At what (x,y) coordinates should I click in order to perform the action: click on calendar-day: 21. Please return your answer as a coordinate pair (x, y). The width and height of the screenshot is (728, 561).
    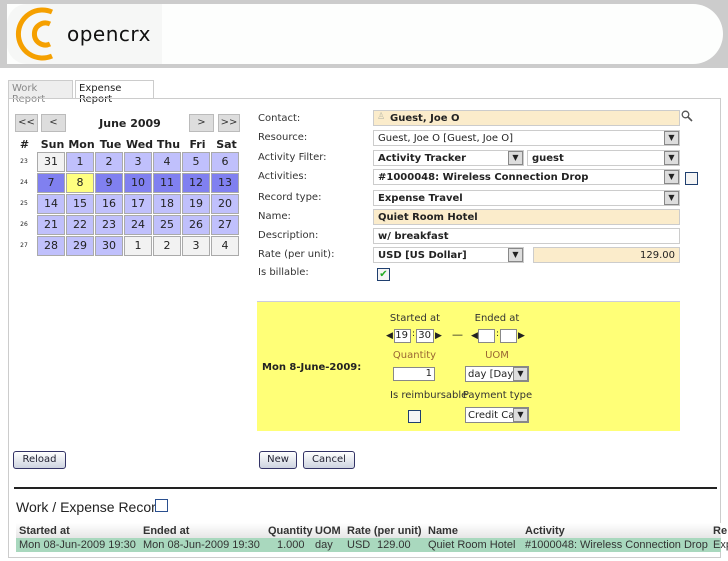
    Looking at the image, I should click on (51, 225).